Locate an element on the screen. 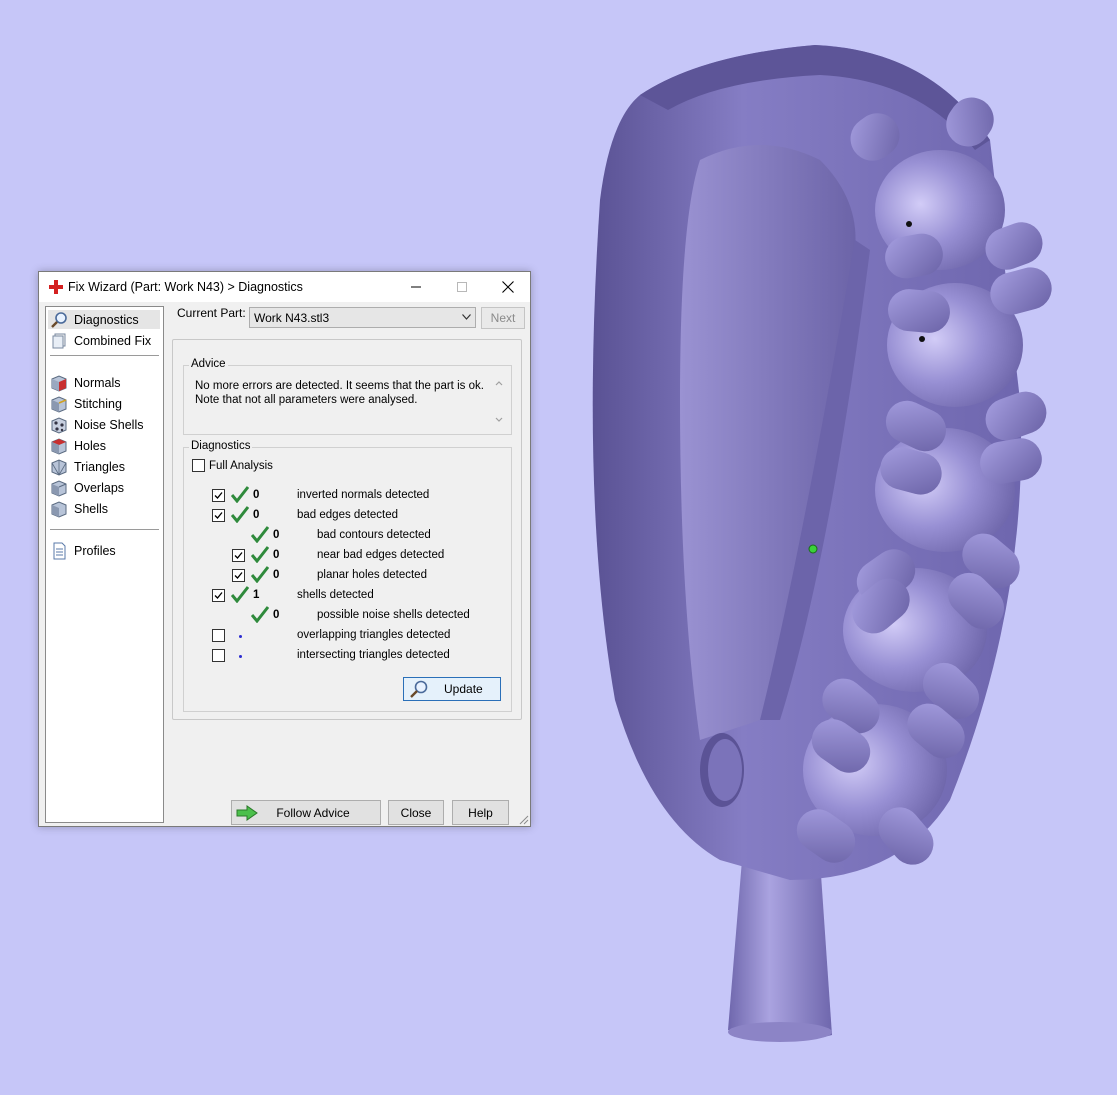 This screenshot has height=1095, width=1117. nav-item-label: Stitching is located at coordinates (98, 403).